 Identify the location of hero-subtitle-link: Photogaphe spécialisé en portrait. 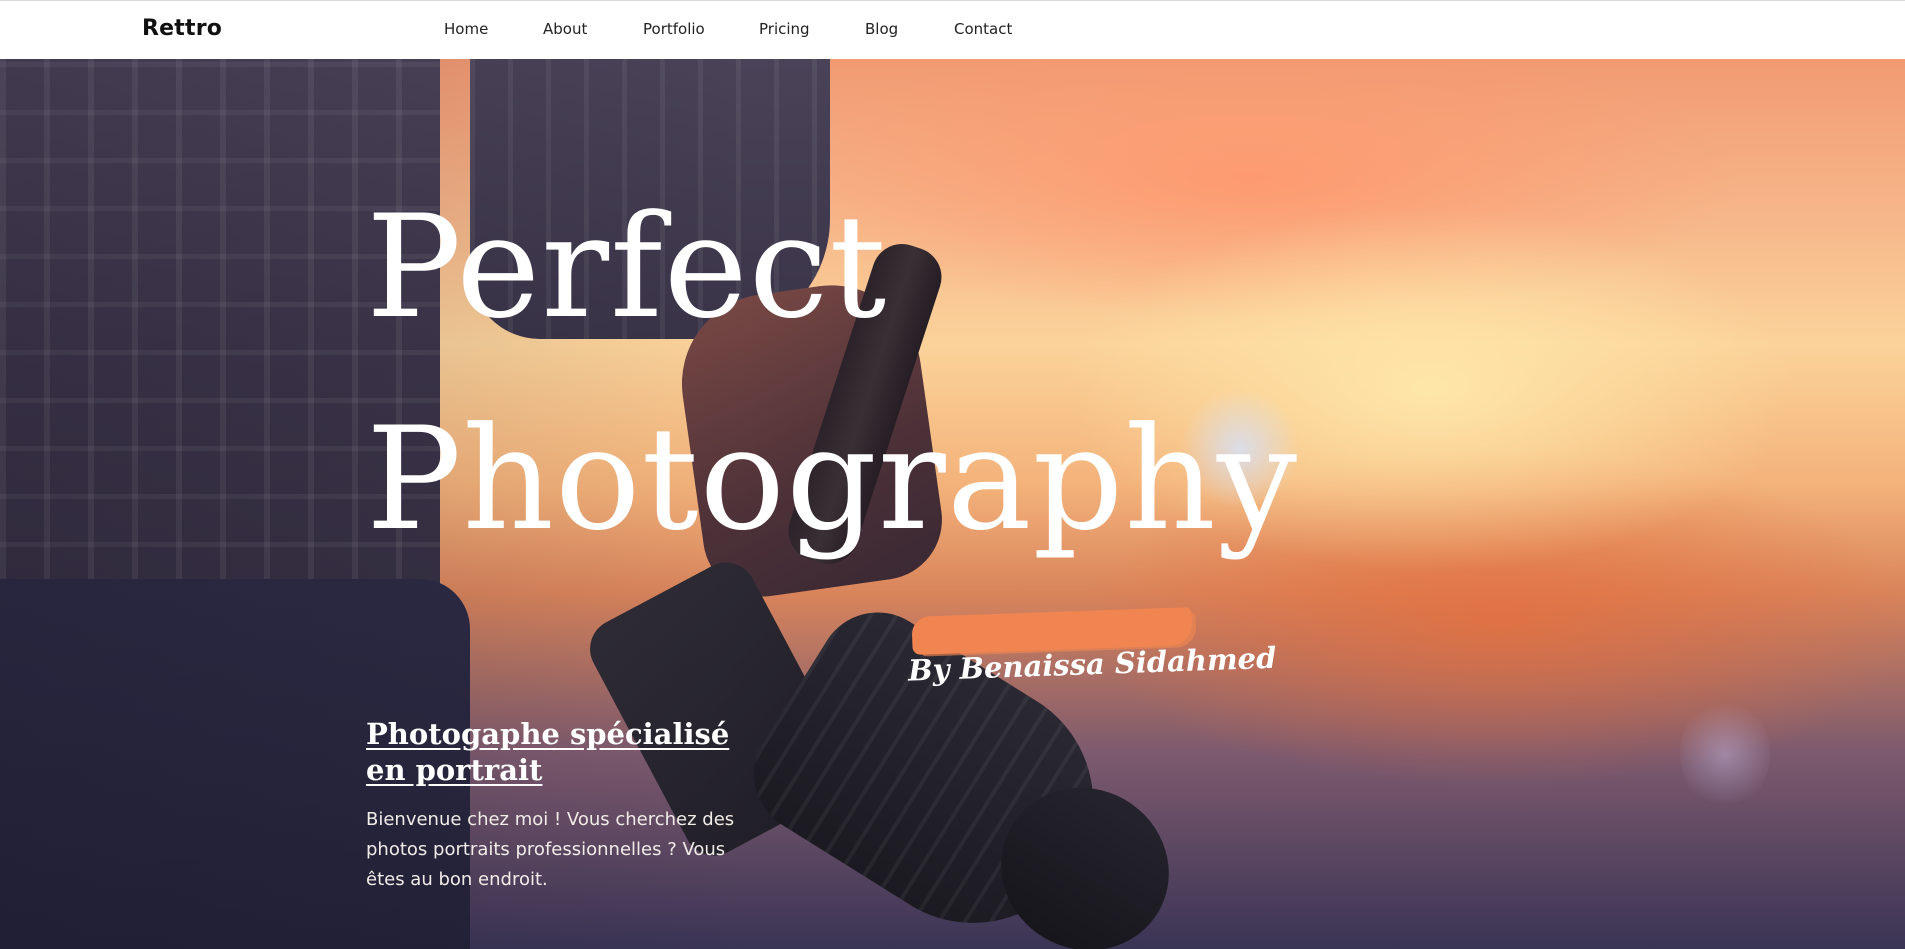
(561, 752).